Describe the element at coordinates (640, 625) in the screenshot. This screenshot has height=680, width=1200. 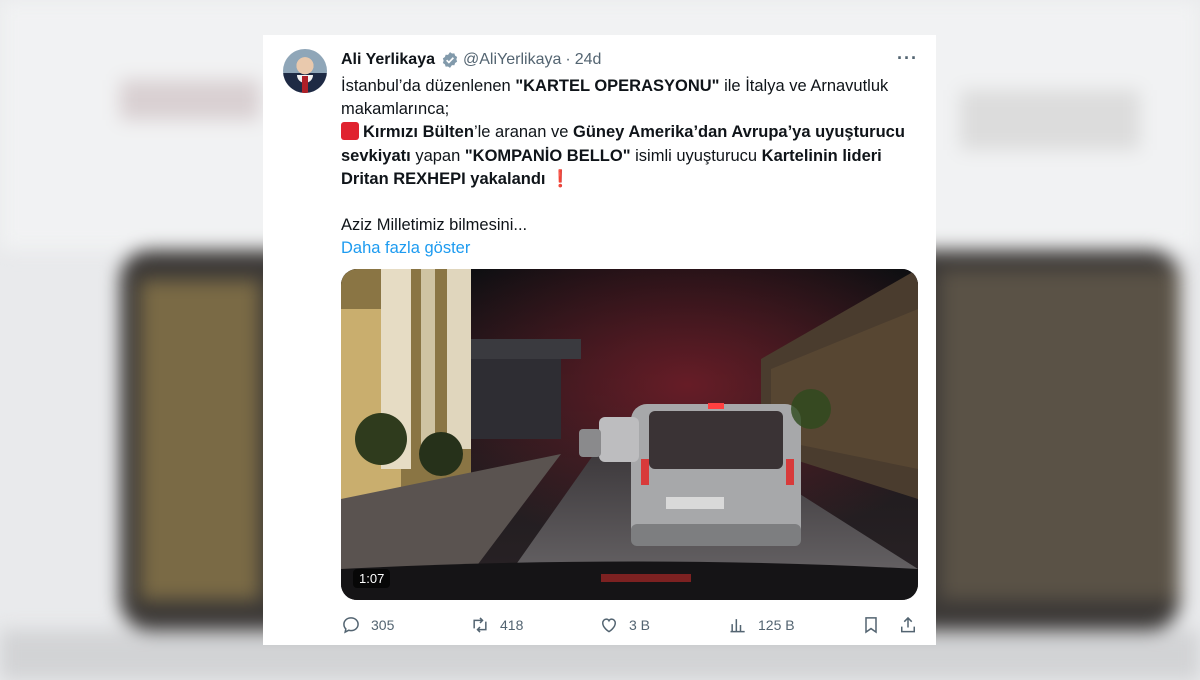
I see `like-count: 3 B` at that location.